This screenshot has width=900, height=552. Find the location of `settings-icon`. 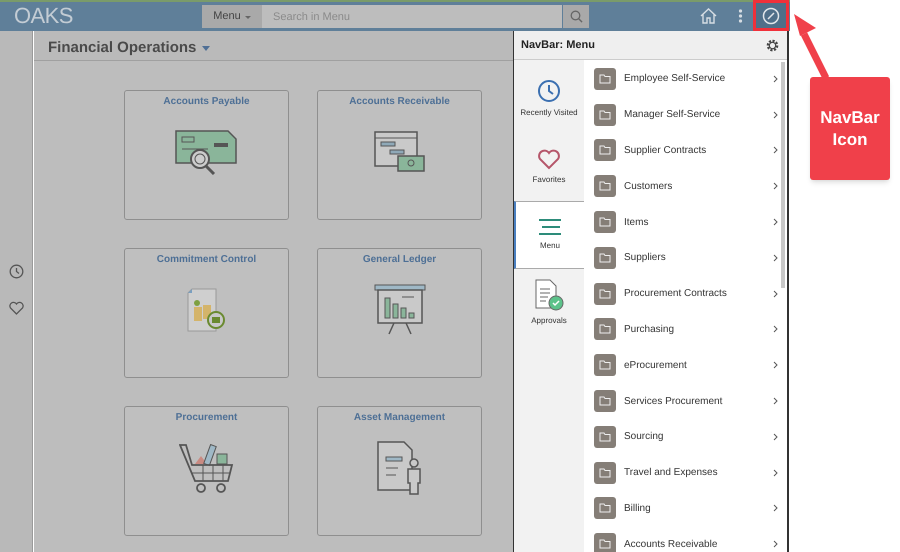

settings-icon is located at coordinates (772, 45).